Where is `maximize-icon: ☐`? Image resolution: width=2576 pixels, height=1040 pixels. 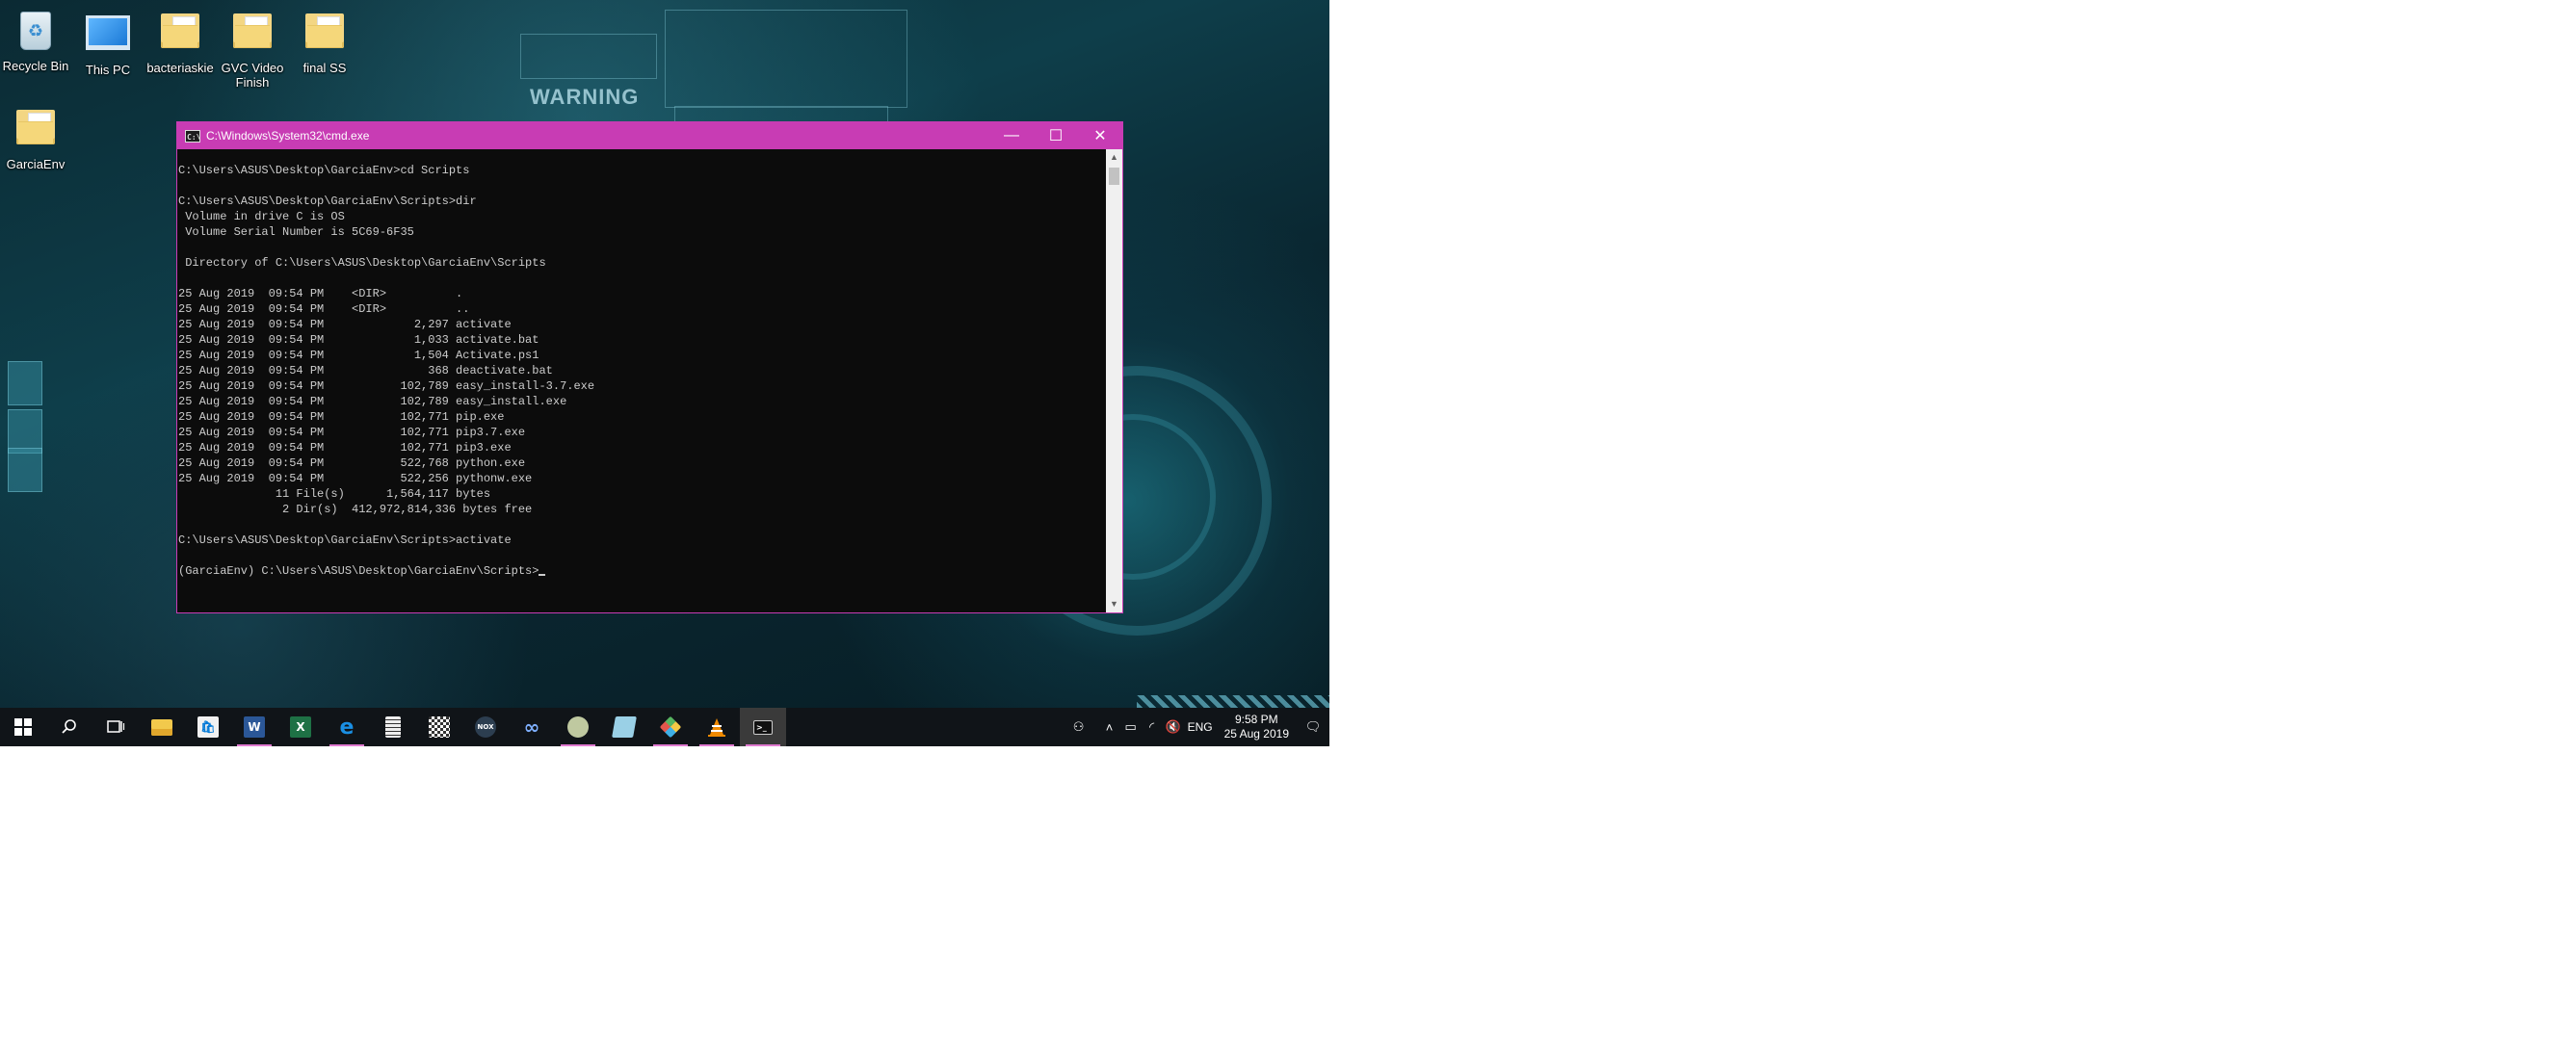
maximize-icon: ☐ is located at coordinates (1056, 136).